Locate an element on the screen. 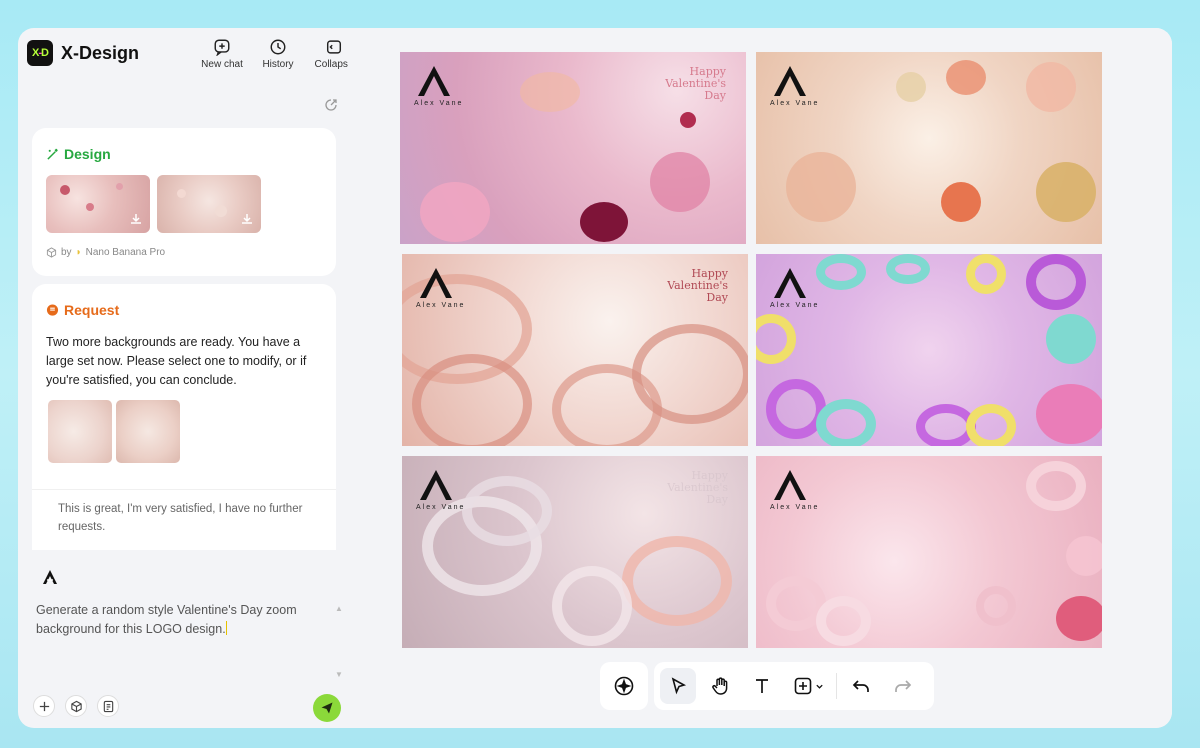 The height and width of the screenshot is (748, 1200). add-attachment-button is located at coordinates (44, 706).